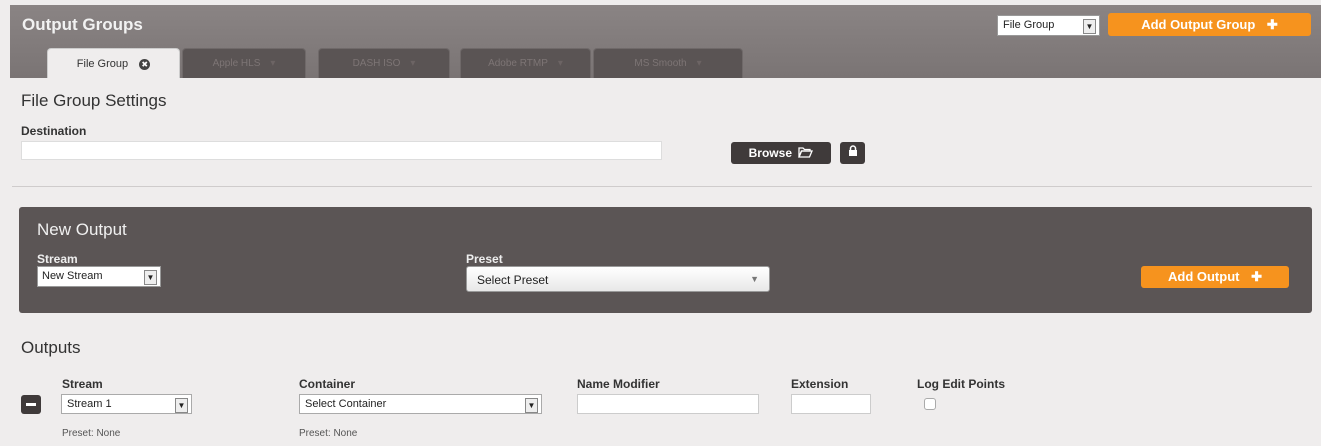  Describe the element at coordinates (236, 63) in the screenshot. I see `tab-label: Apple HLS` at that location.